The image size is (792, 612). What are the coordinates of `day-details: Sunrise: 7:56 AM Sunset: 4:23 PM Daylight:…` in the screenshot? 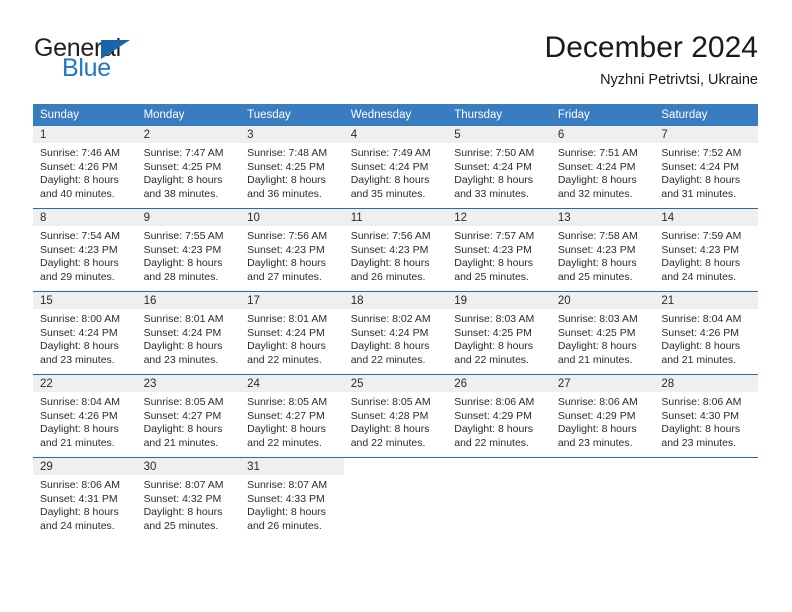 It's located at (292, 255).